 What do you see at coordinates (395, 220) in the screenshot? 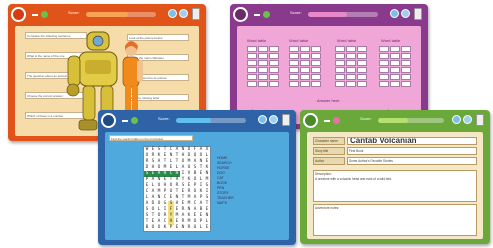
I see `notes-area: Adventure notes:` at bounding box center [395, 220].